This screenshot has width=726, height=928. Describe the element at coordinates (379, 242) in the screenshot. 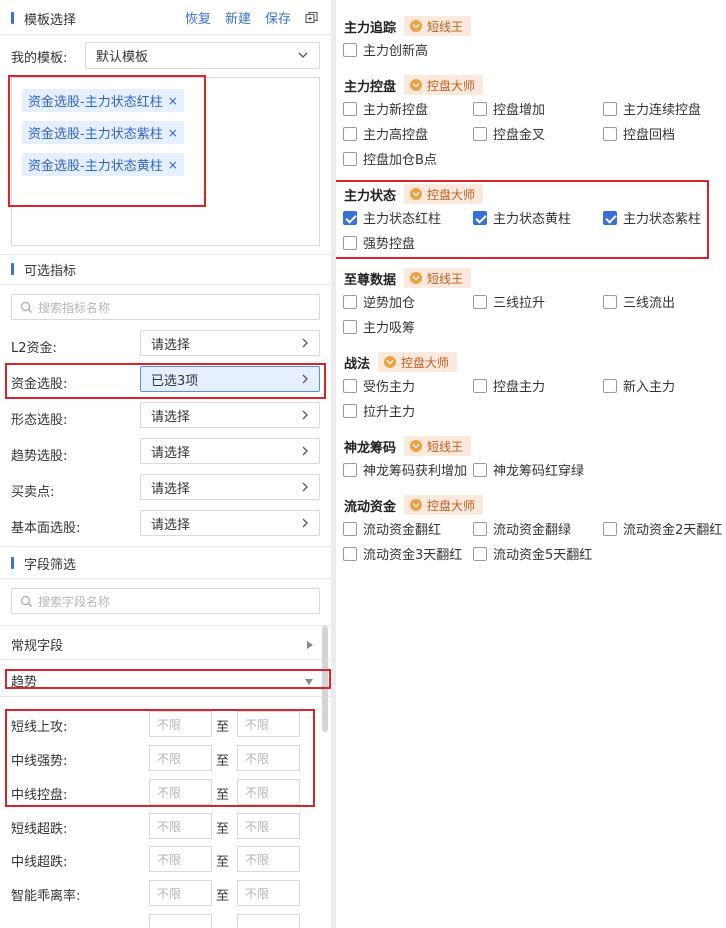

I see `filter-checkbox: 强势控盘` at that location.